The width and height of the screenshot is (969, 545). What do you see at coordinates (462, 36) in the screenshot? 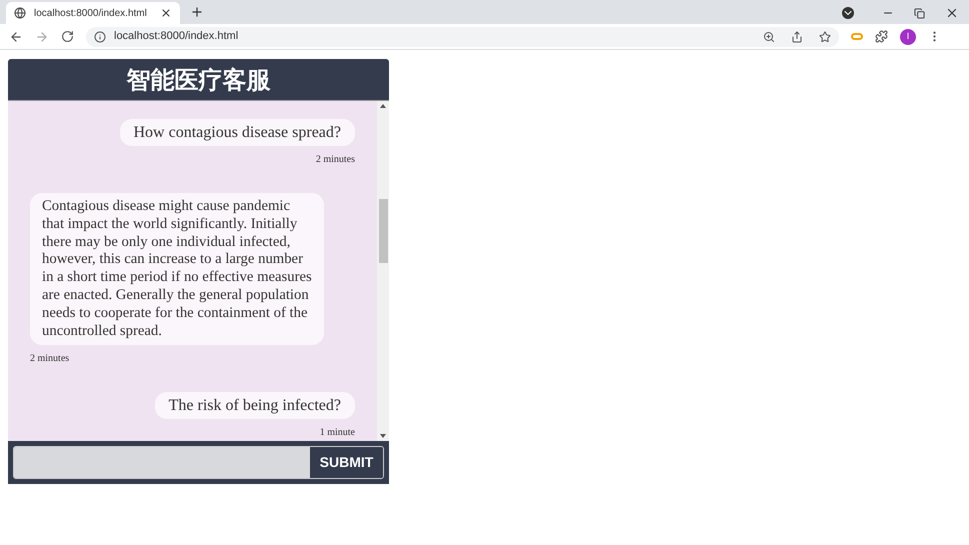
I see `address-bar: localhost:8000/index.html` at bounding box center [462, 36].